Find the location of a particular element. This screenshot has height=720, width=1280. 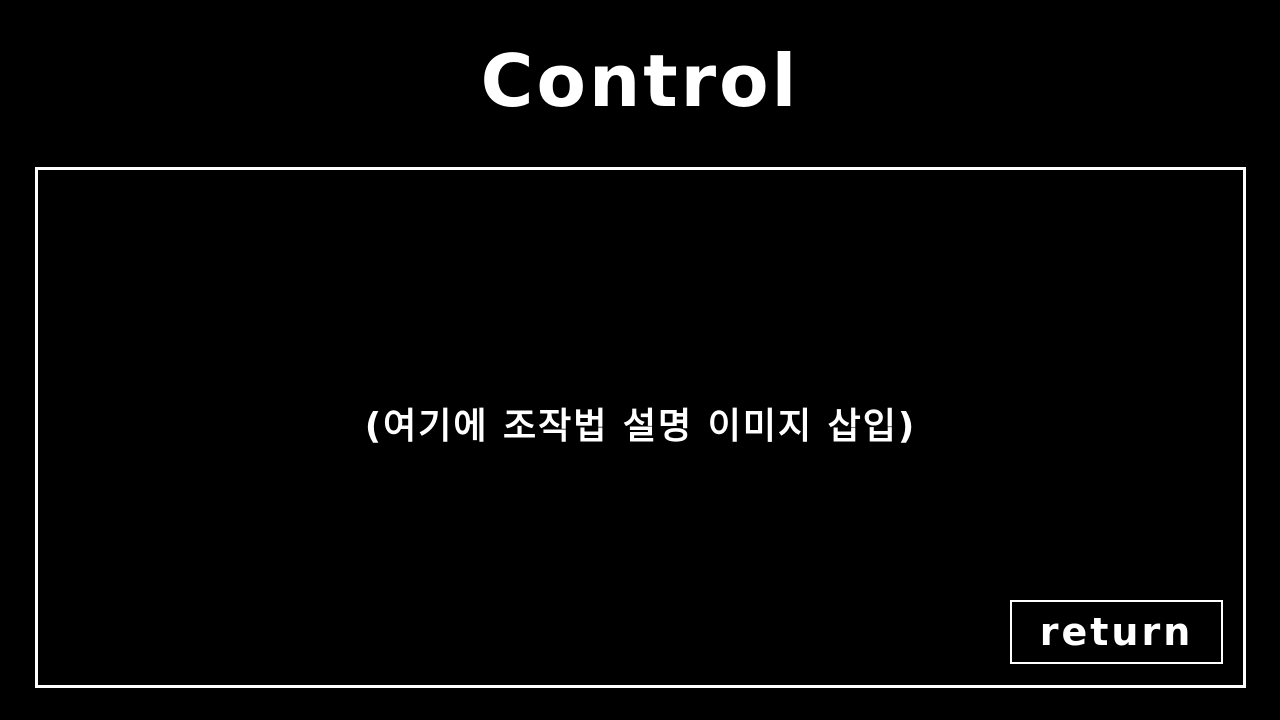

controls-image-placeholder: (여기에 조작법 설명 이미지 삽입) is located at coordinates (640, 426).